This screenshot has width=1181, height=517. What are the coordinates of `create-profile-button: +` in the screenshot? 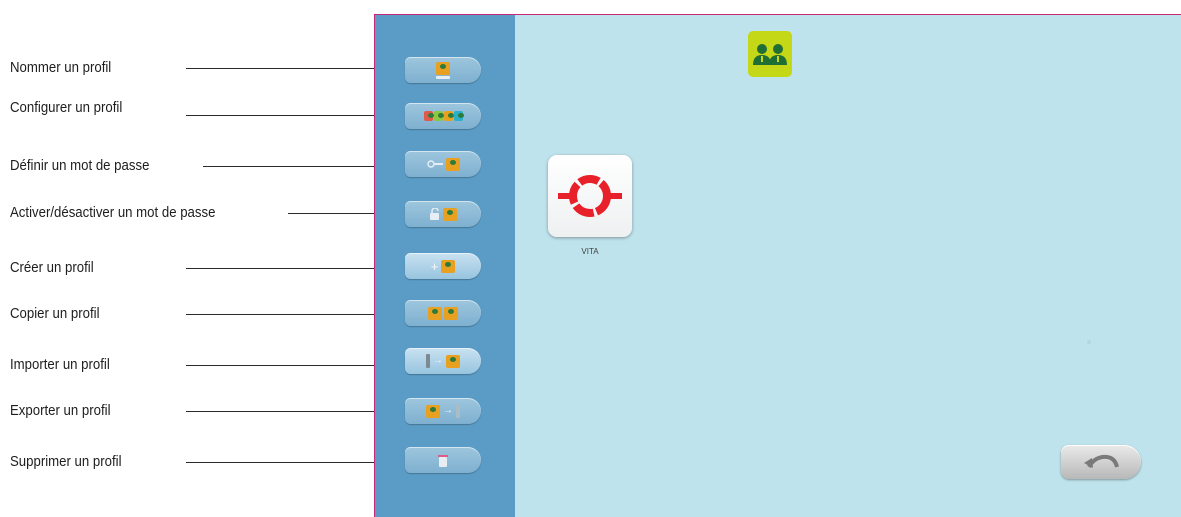 It's located at (443, 266).